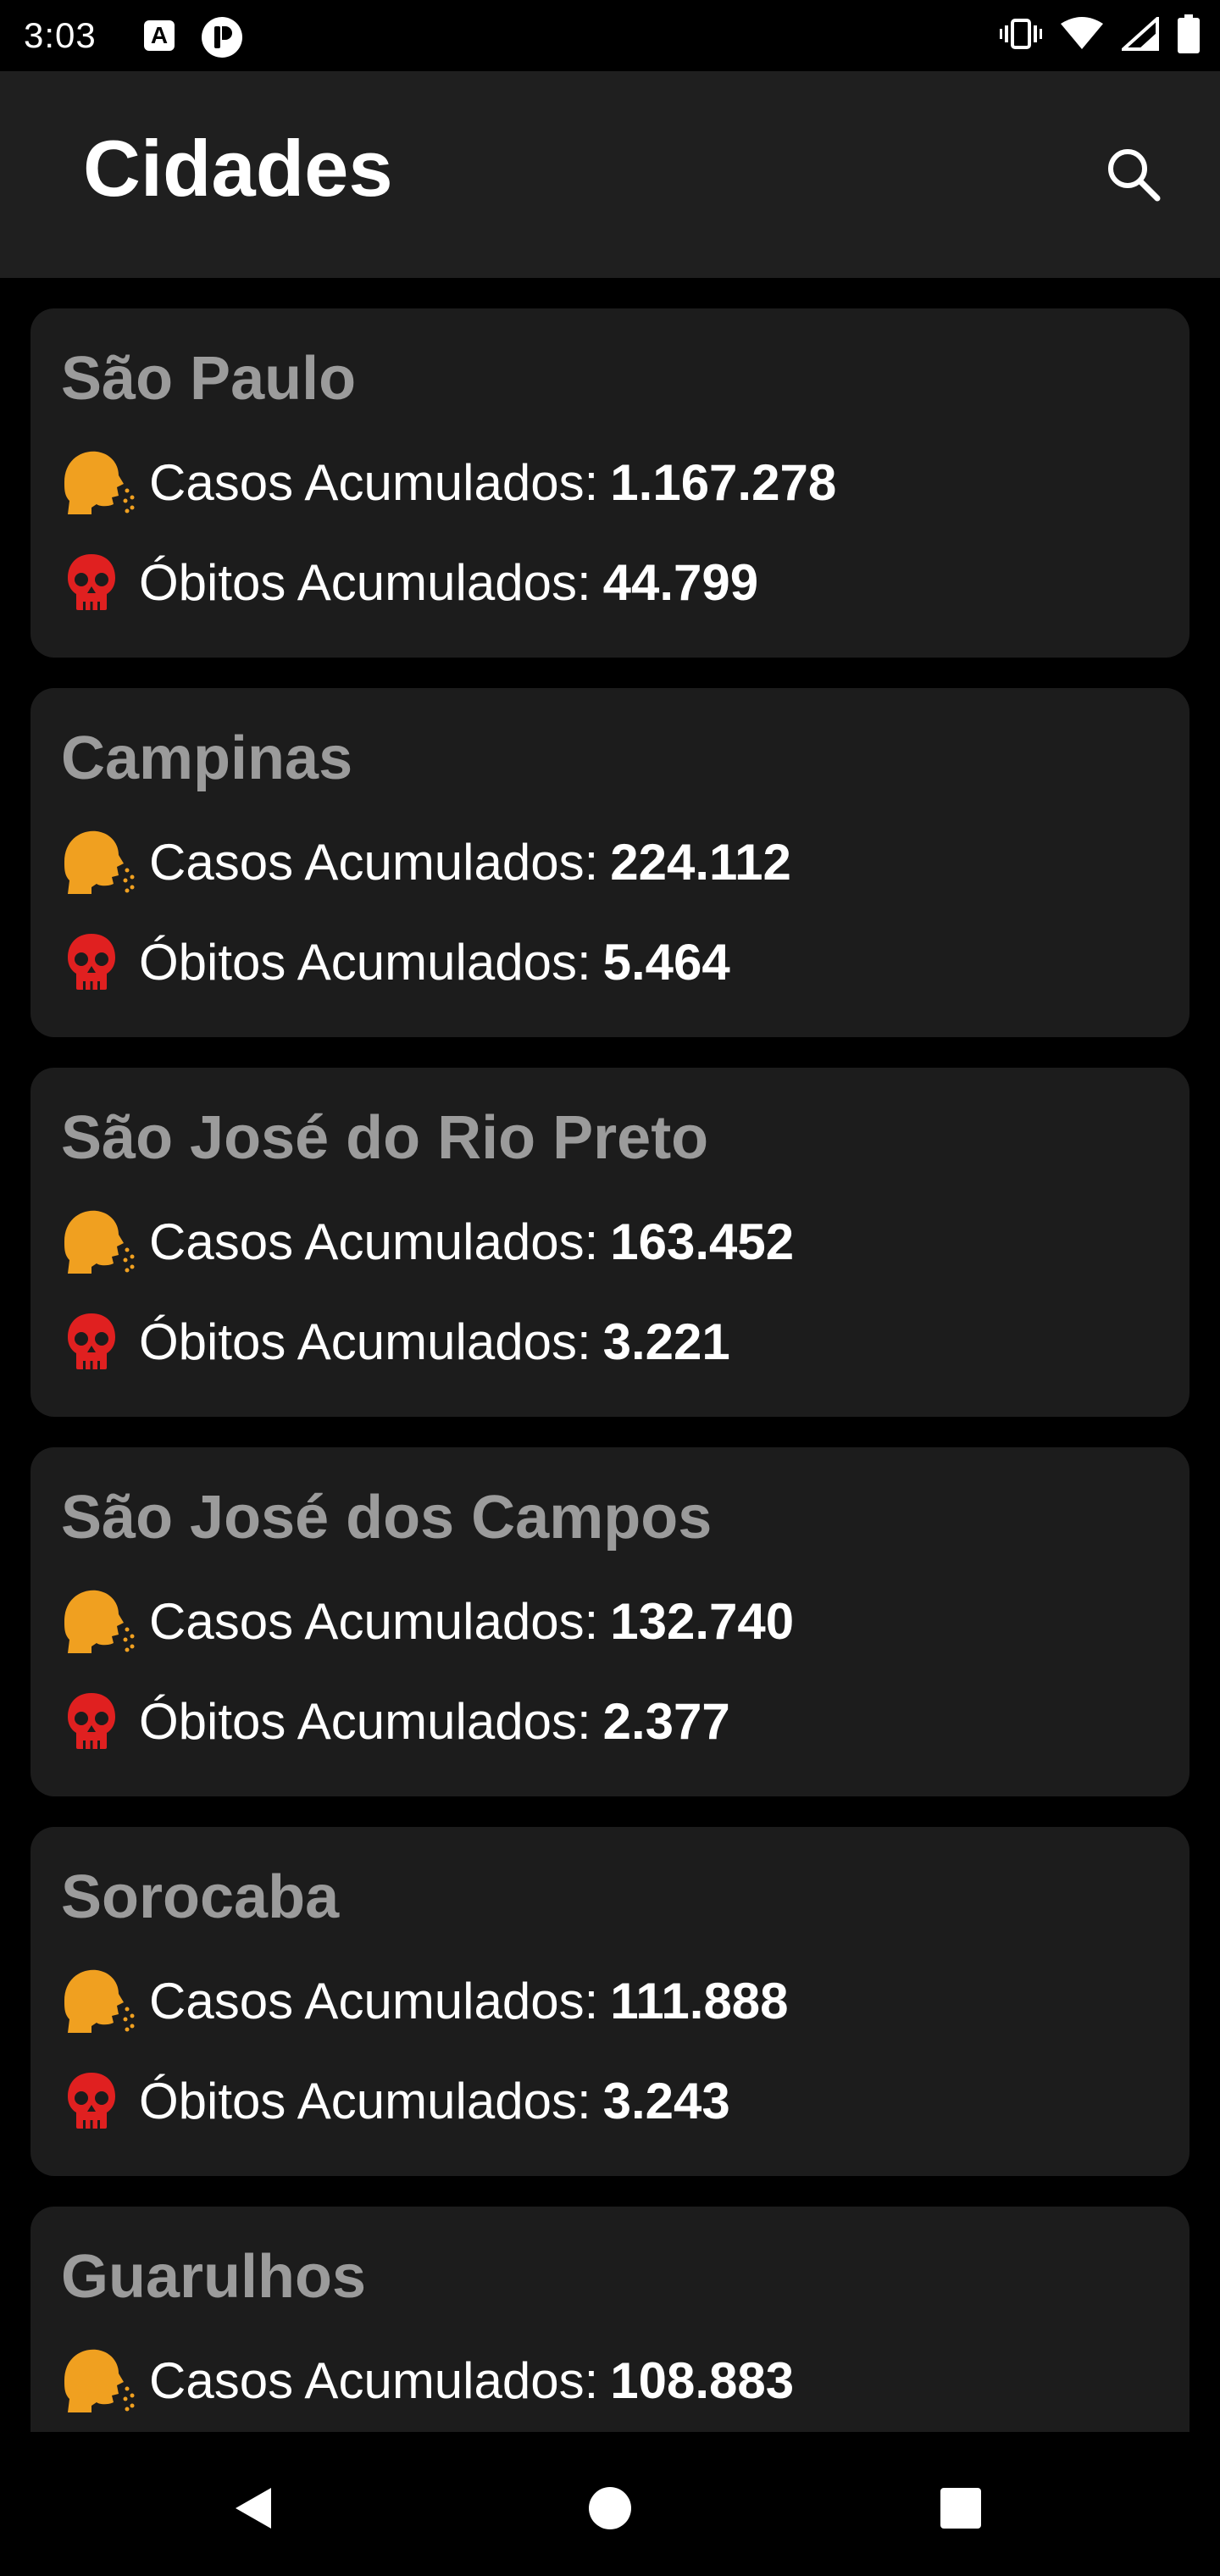  Describe the element at coordinates (680, 582) in the screenshot. I see `deaths-value: 44.799` at that location.